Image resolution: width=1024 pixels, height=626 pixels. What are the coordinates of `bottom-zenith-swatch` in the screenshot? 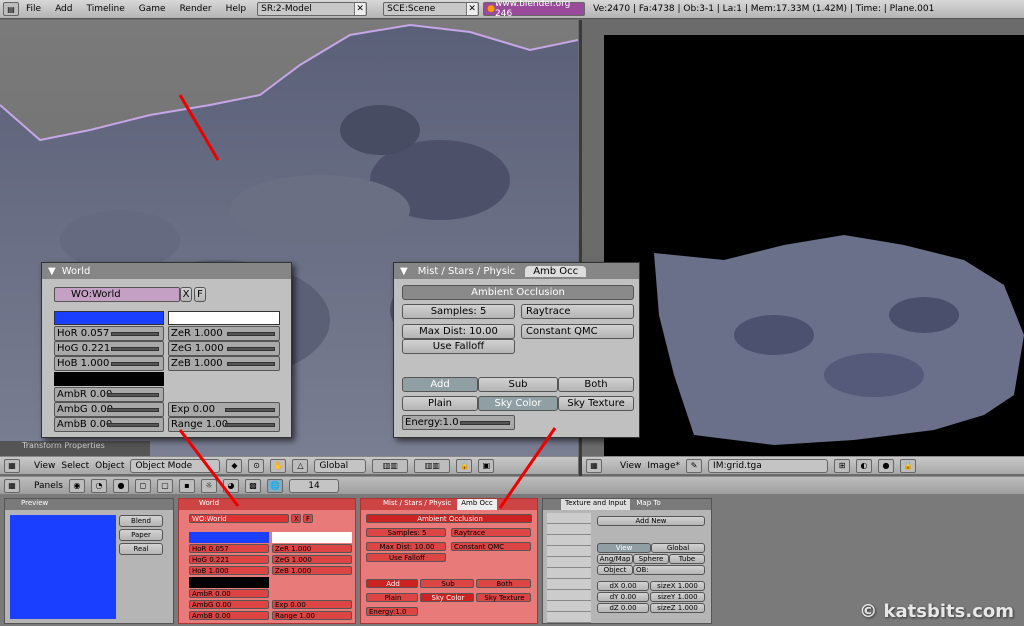 It's located at (312, 537).